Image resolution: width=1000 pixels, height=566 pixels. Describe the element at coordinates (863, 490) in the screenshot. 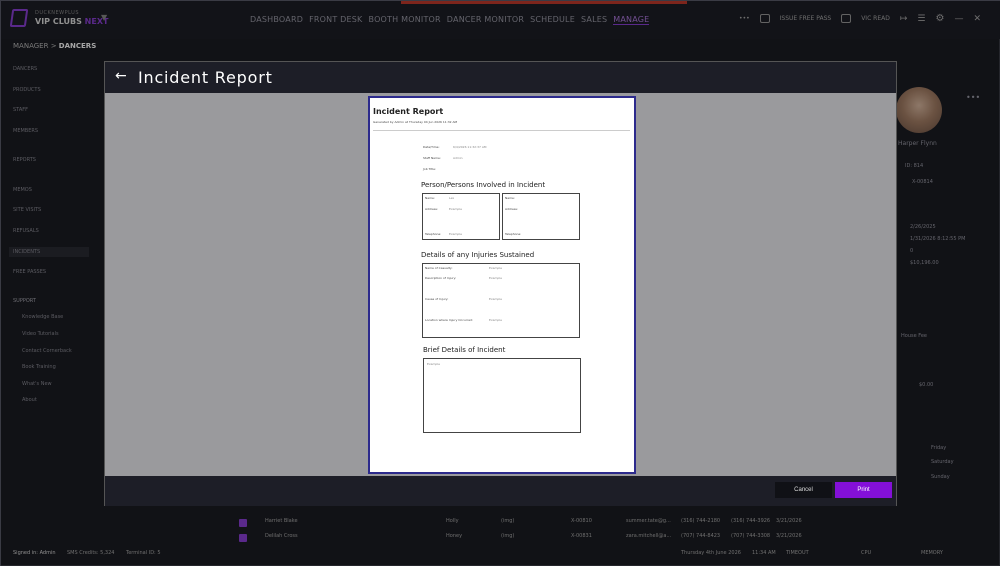

I see `print-button: Print` at that location.